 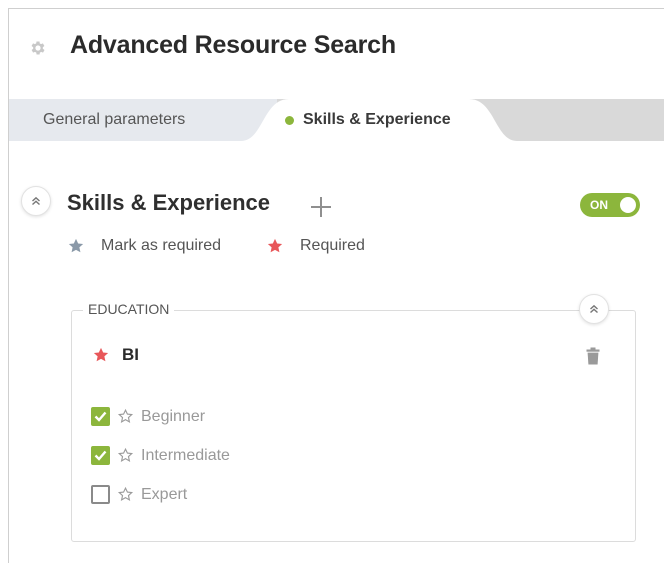 What do you see at coordinates (139, 494) in the screenshot?
I see `level-expert: Expert` at bounding box center [139, 494].